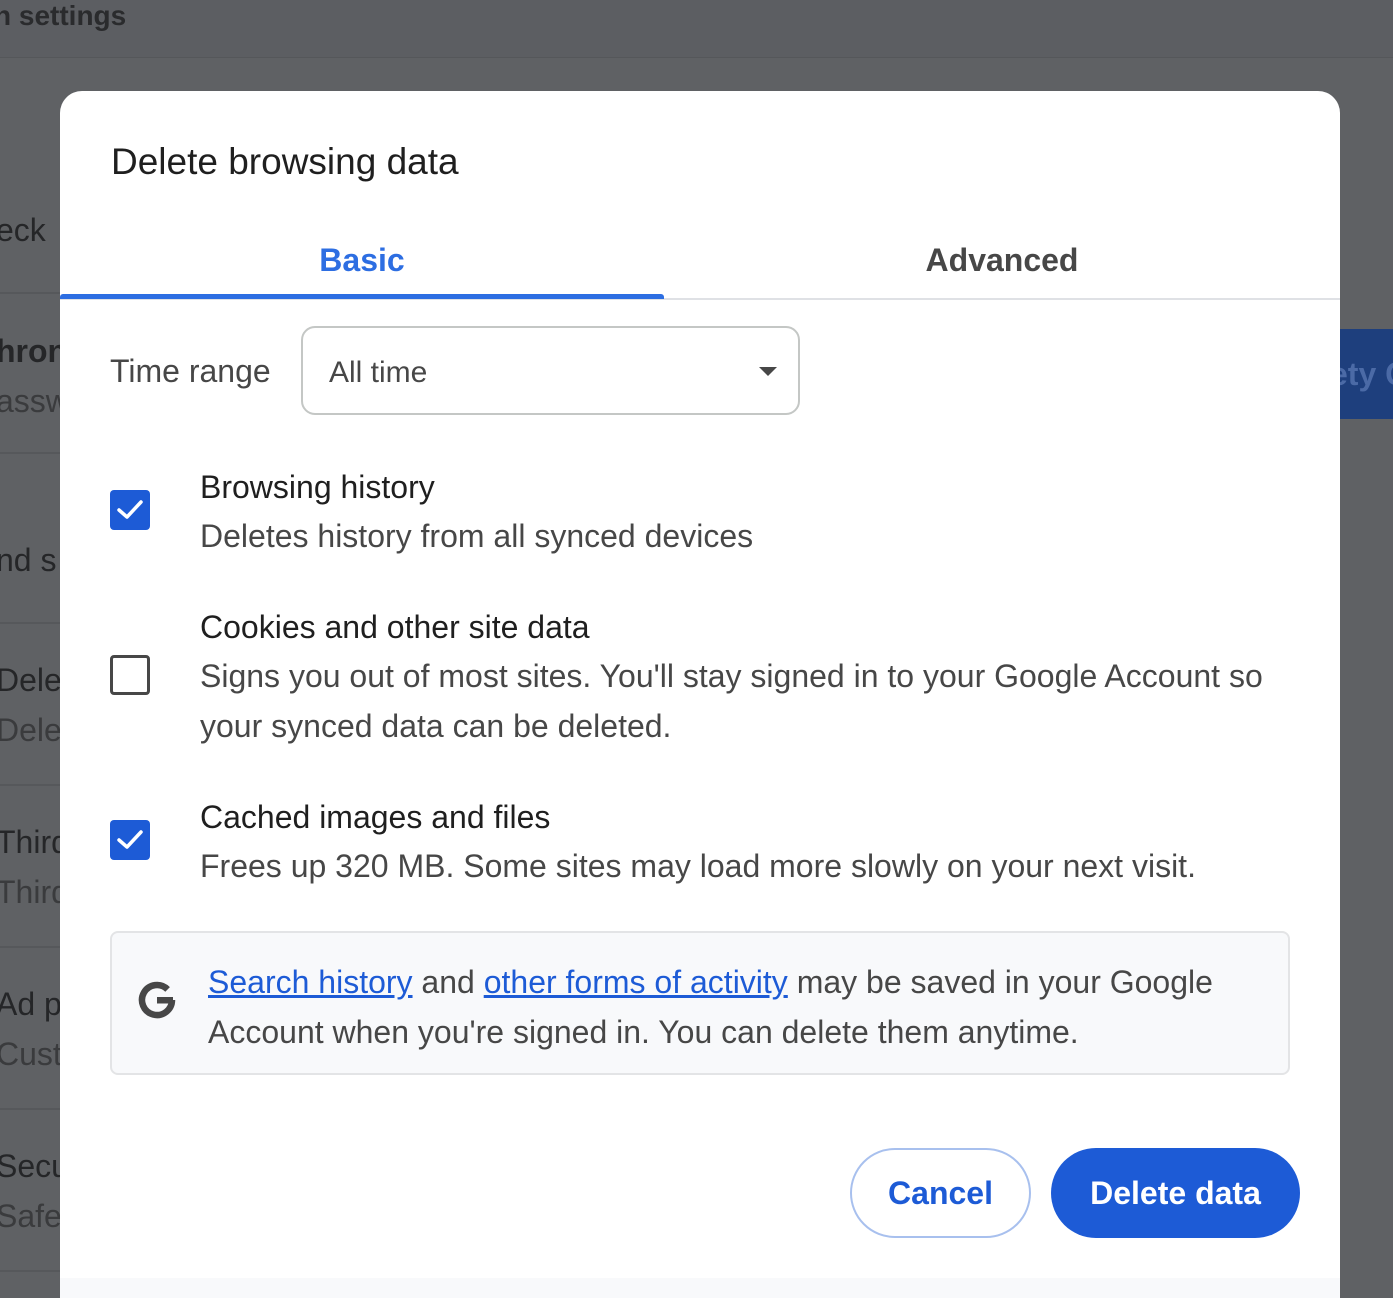  Describe the element at coordinates (310, 982) in the screenshot. I see `search-history-link: Search history` at that location.